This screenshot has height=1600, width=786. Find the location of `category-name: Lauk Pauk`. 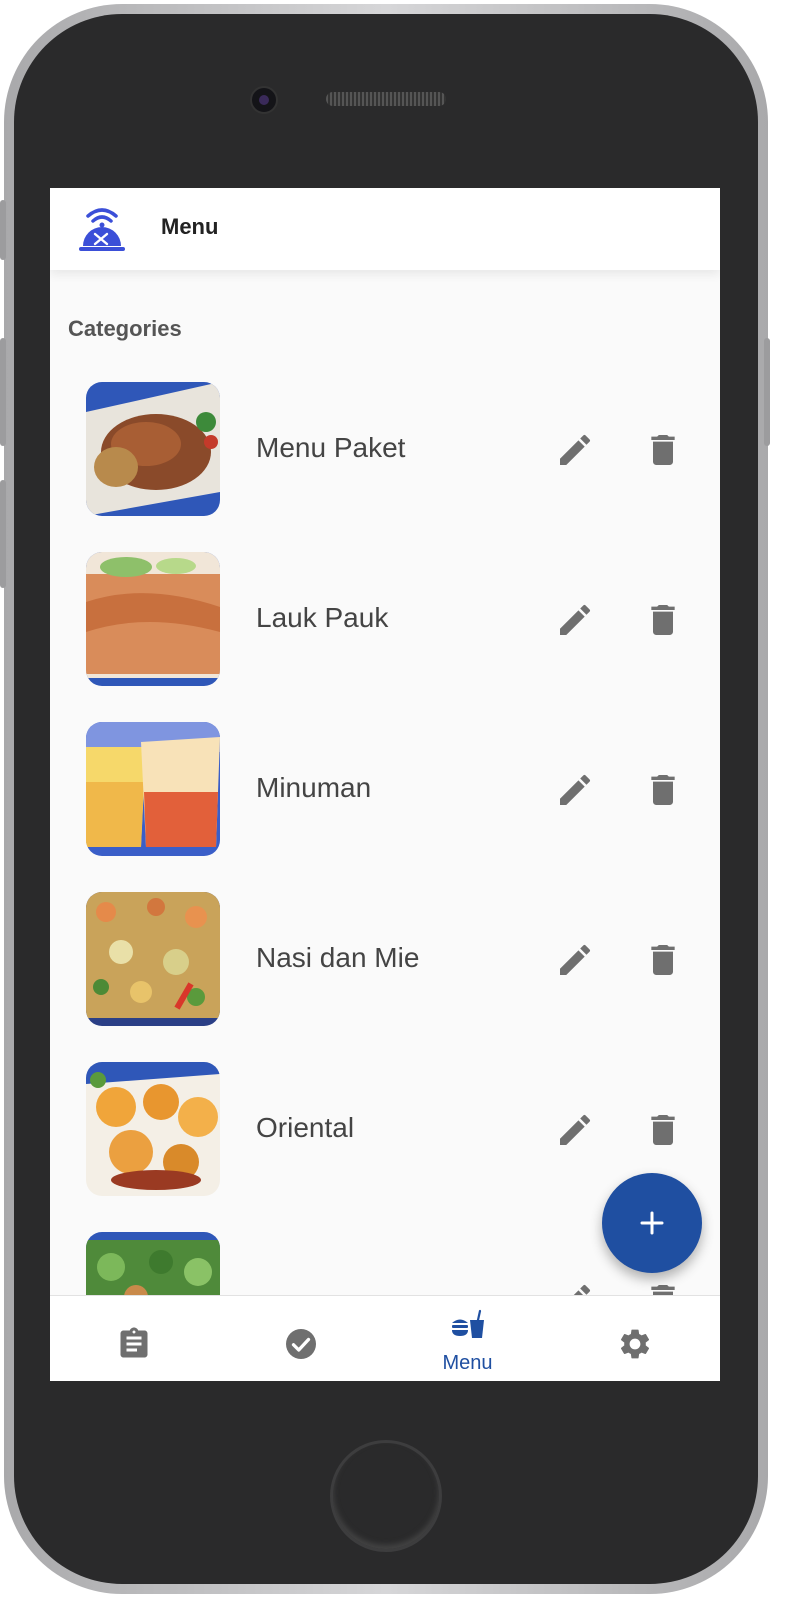

category-name: Lauk Pauk is located at coordinates (322, 617).